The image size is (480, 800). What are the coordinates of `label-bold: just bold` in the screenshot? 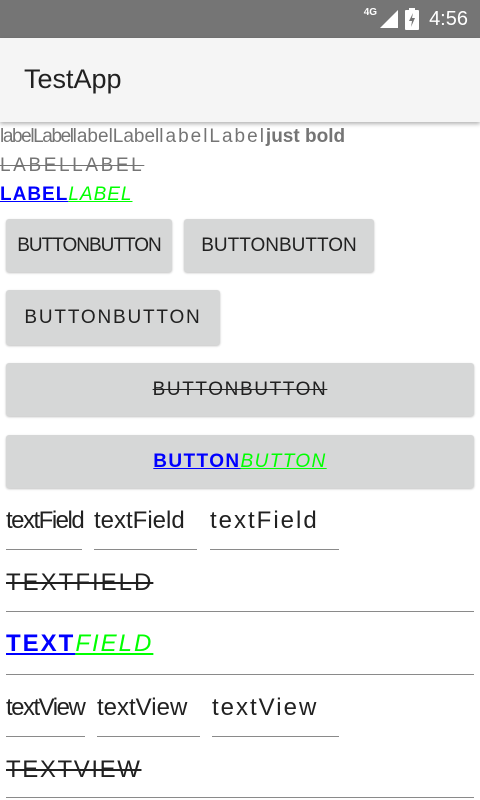 It's located at (305, 136).